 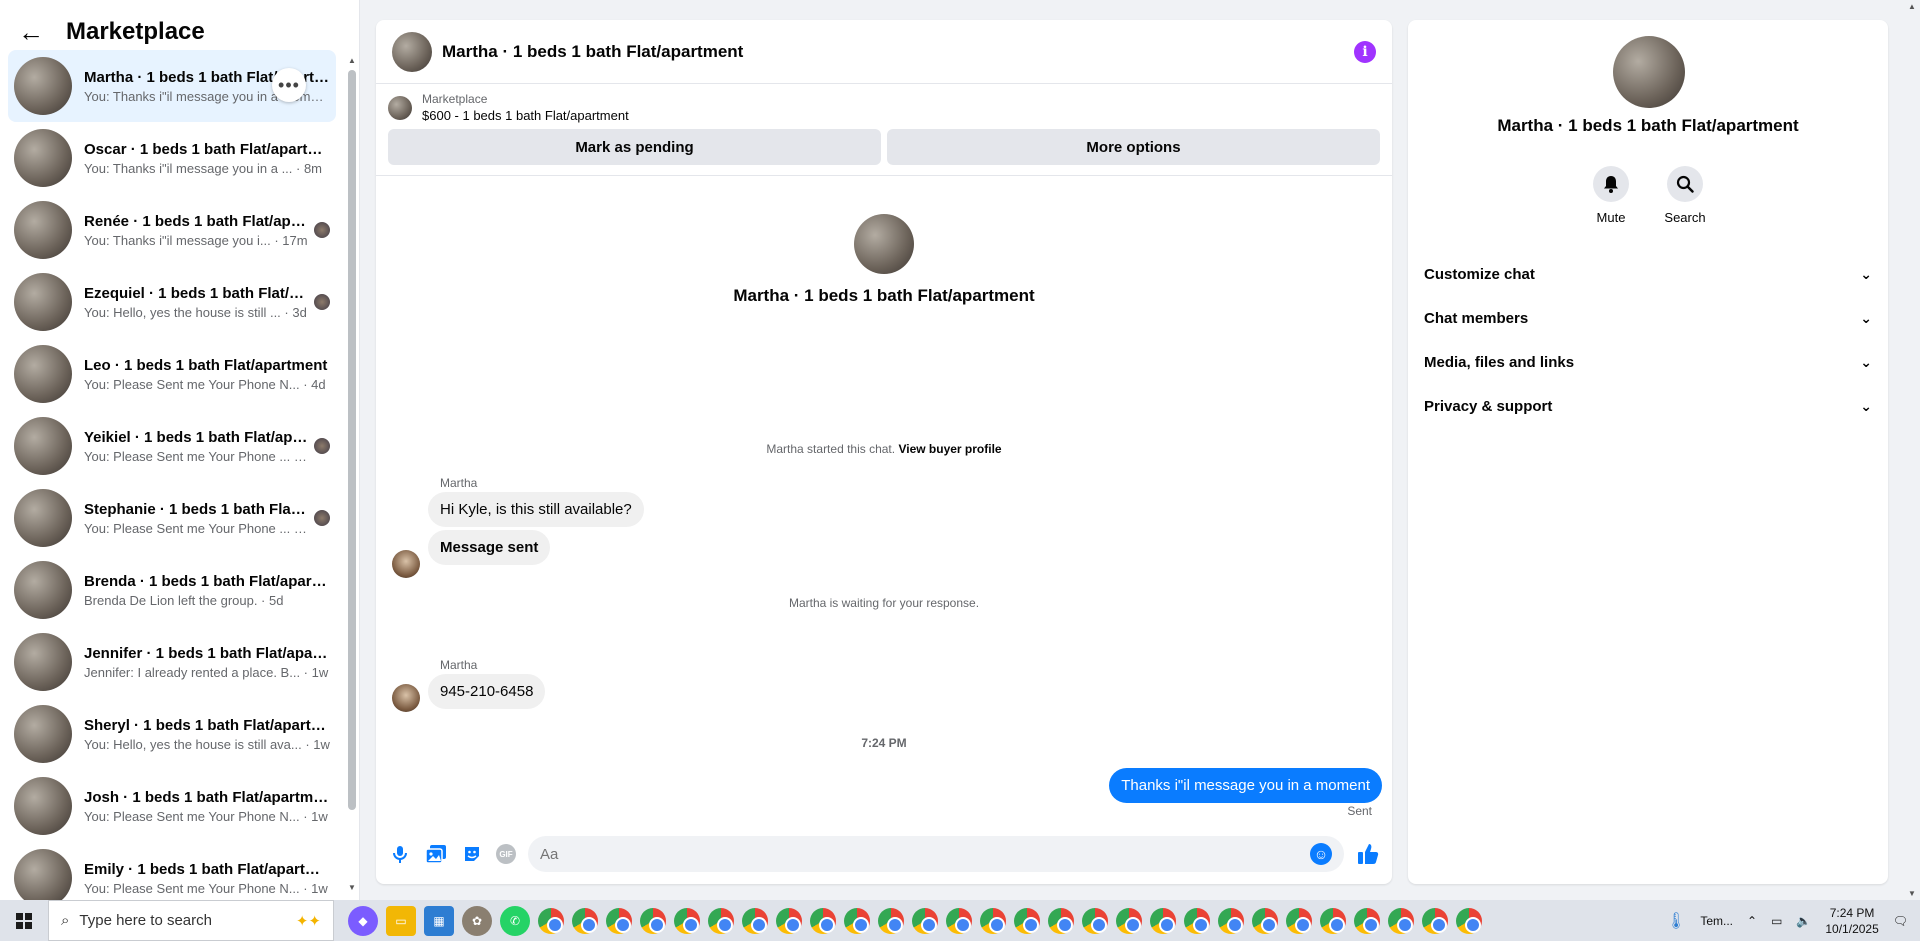 I want to click on message-bubble: 945-210-6458, so click(x=487, y=691).